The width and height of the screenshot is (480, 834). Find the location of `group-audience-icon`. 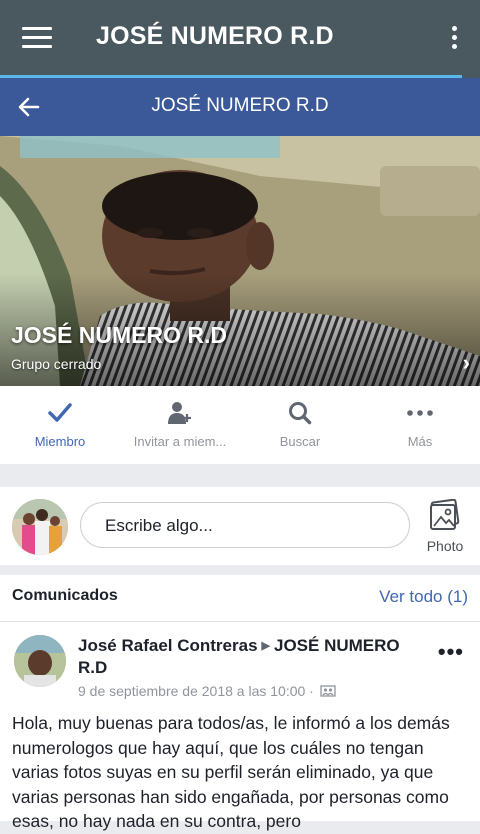

group-audience-icon is located at coordinates (328, 691).